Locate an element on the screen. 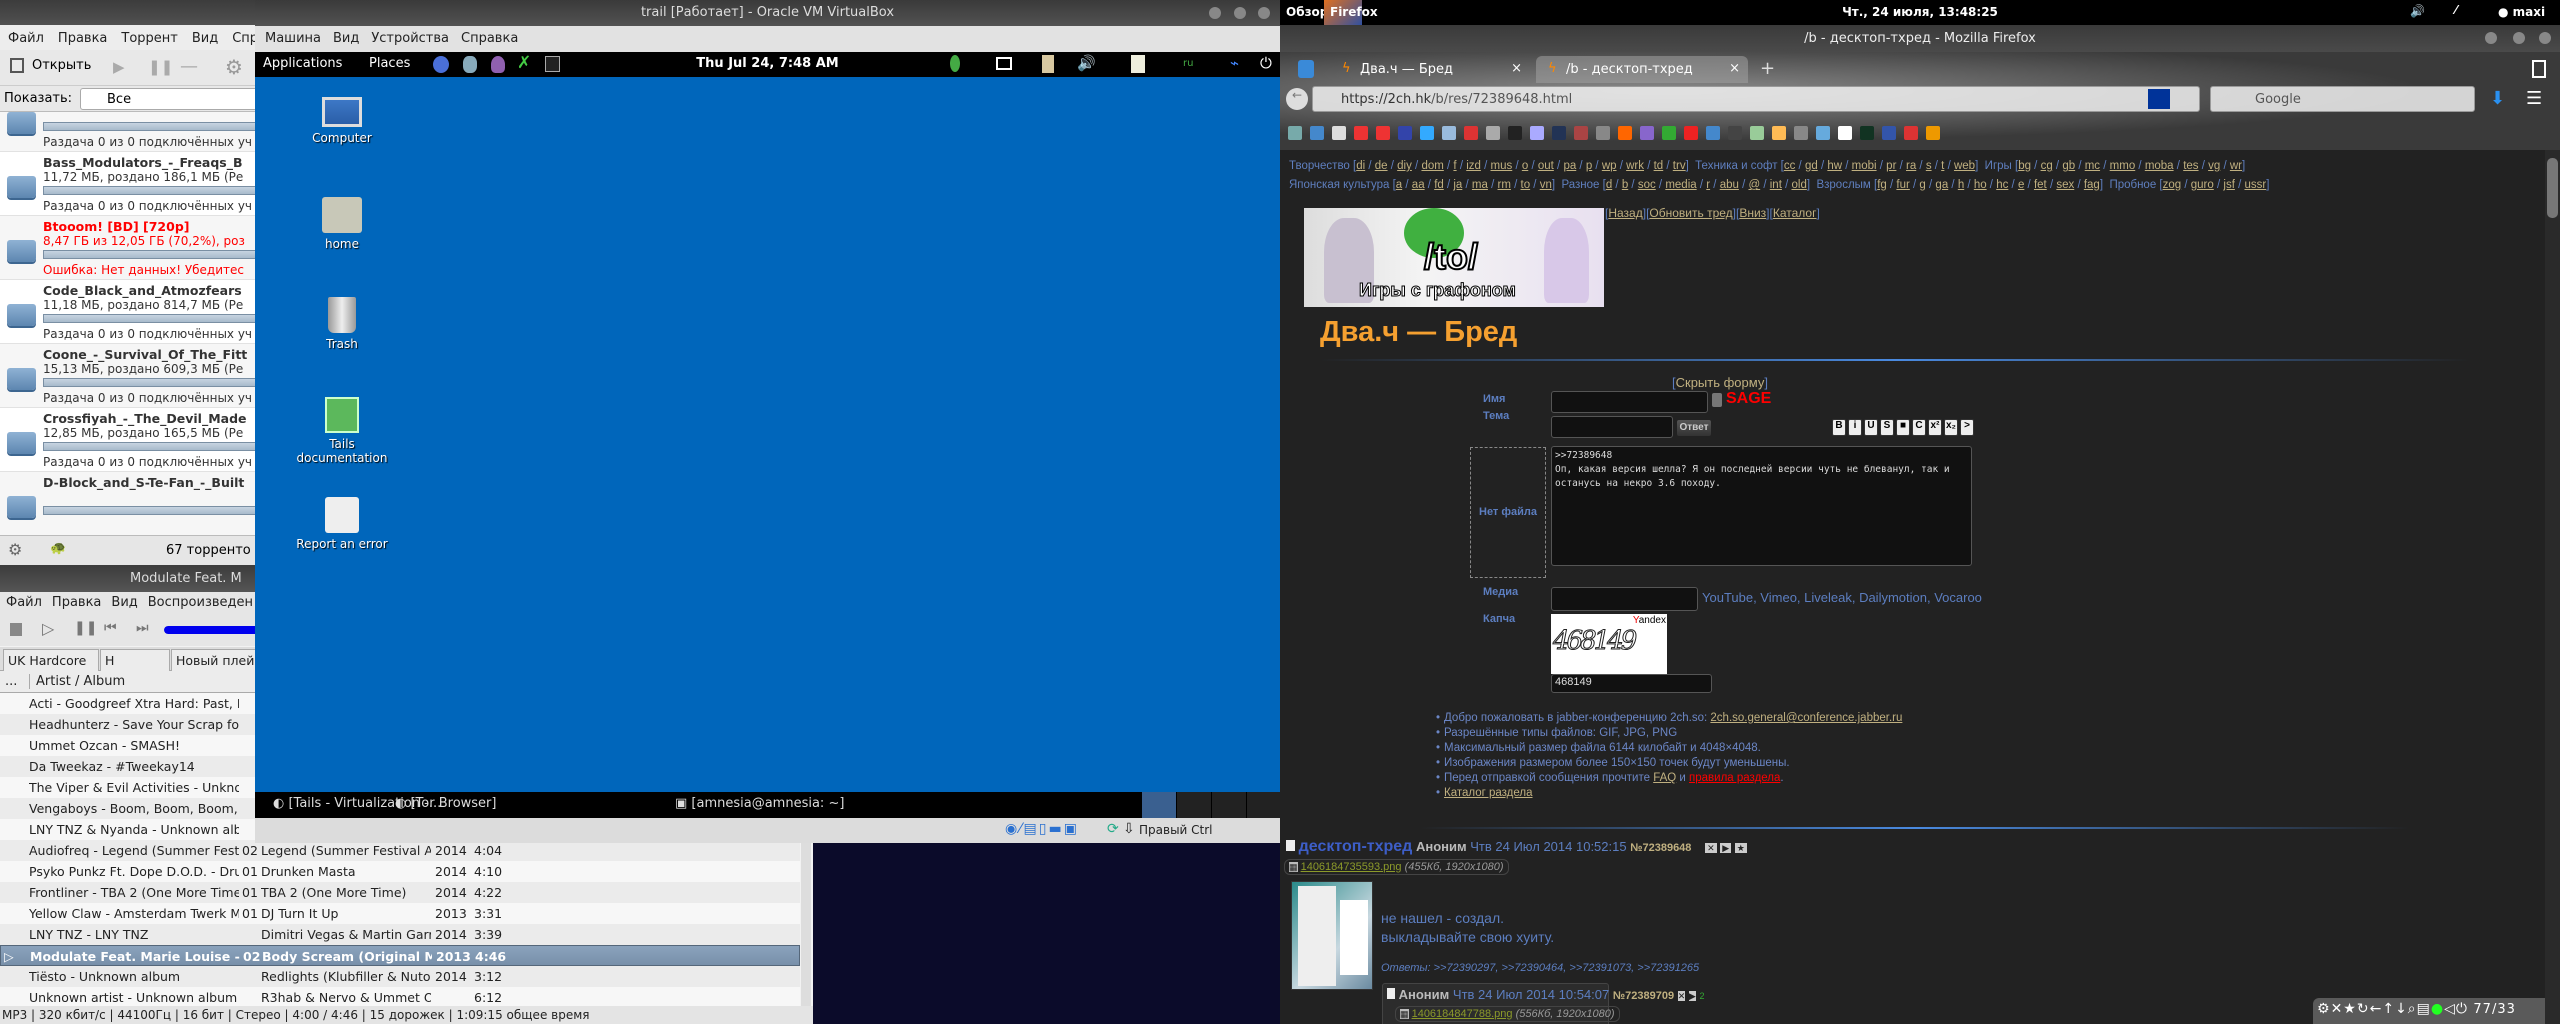  close-tab-icon: × is located at coordinates (1516, 68).